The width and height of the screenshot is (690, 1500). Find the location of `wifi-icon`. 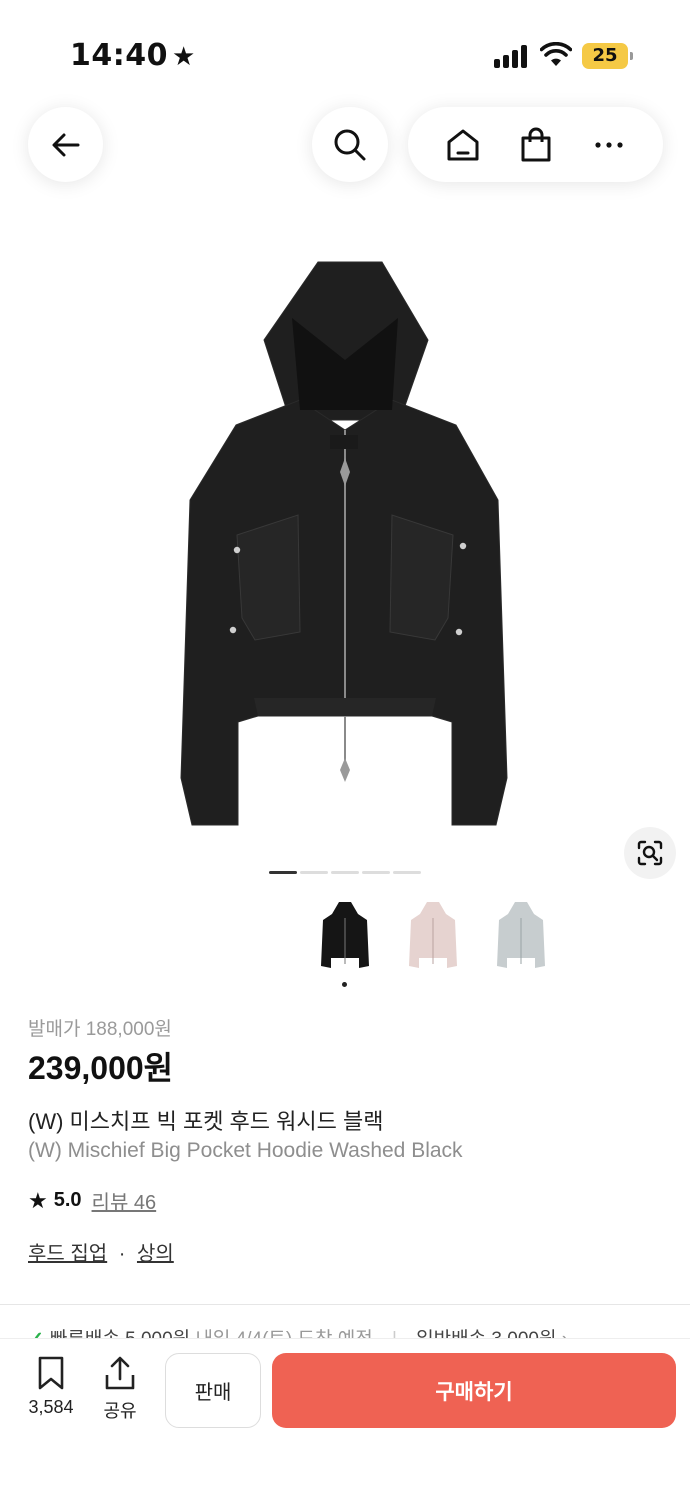

wifi-icon is located at coordinates (556, 54).